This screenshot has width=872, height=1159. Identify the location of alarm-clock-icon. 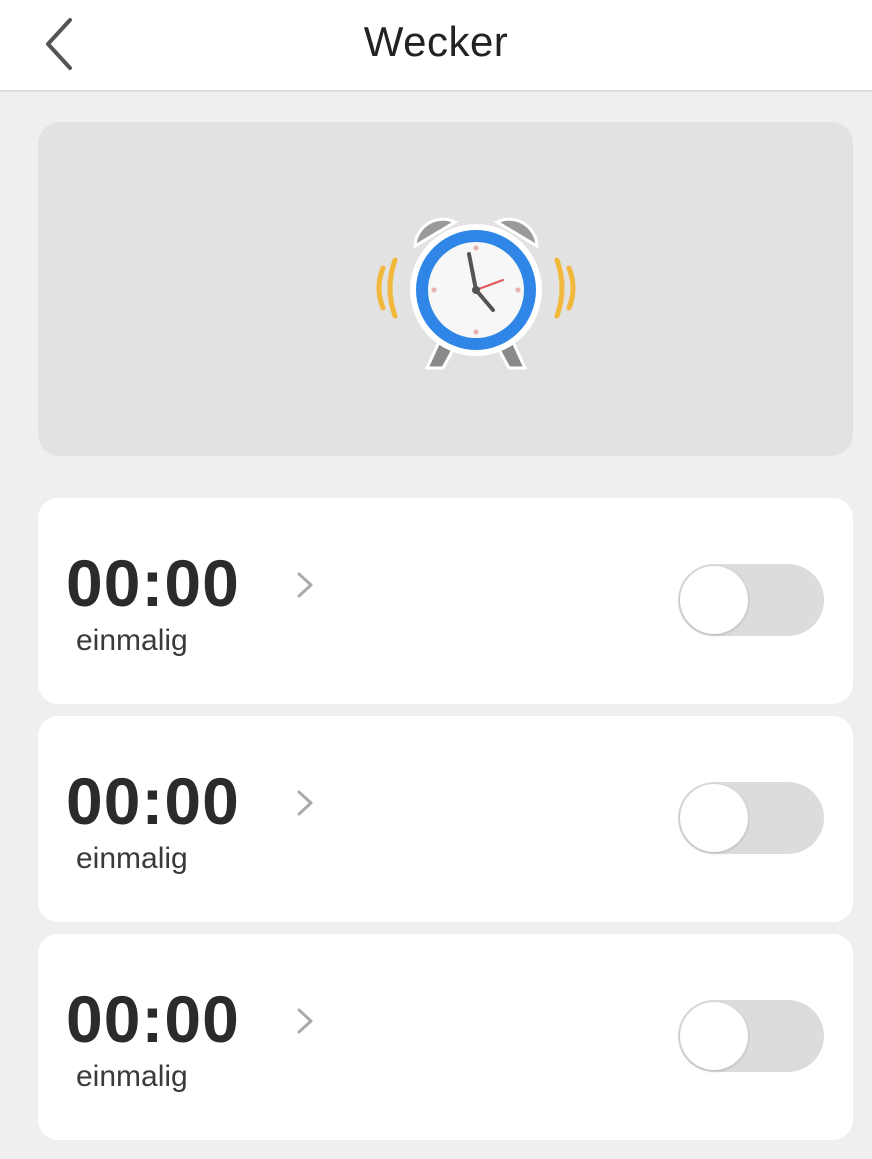
(476, 293).